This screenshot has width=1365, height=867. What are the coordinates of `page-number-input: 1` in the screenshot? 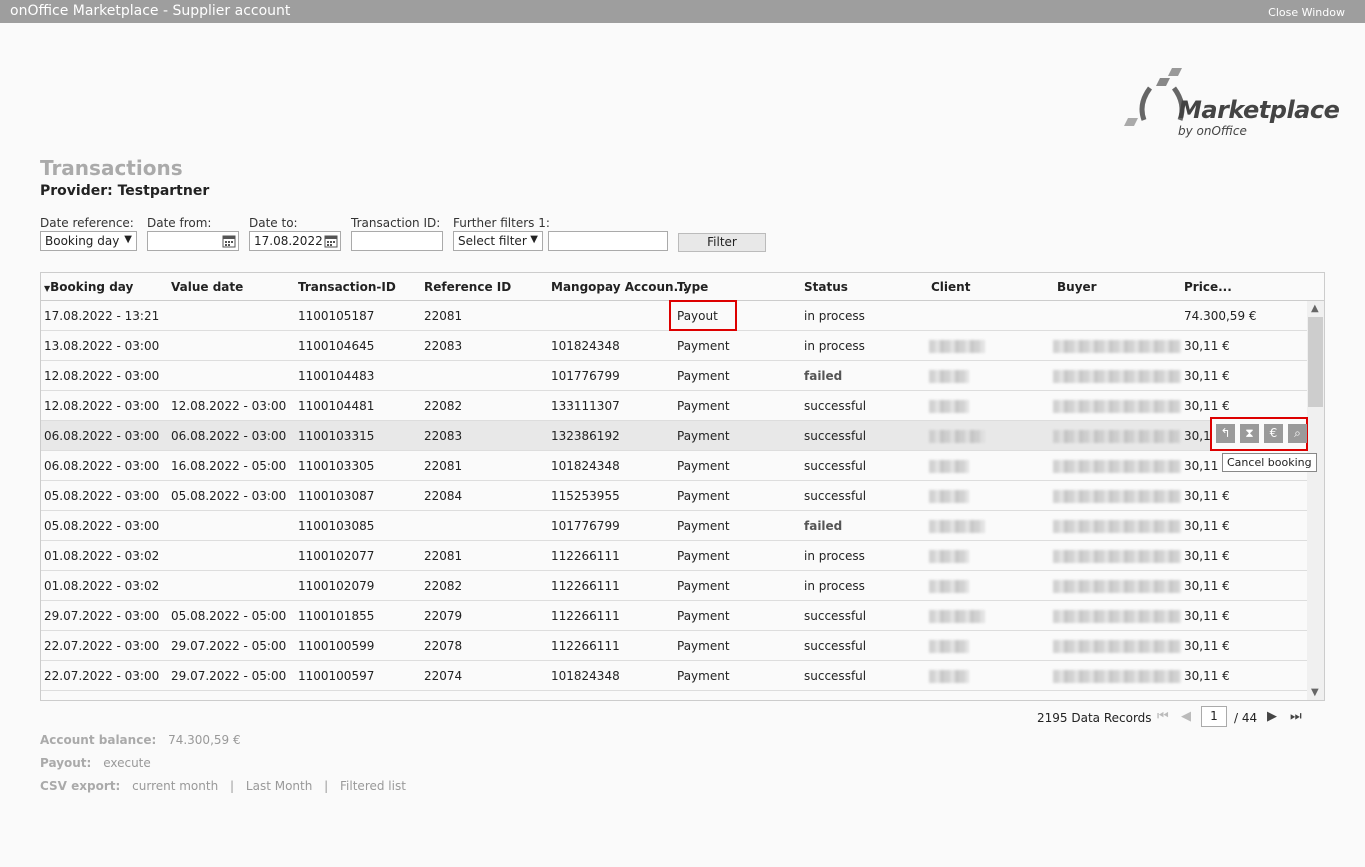 It's located at (1214, 716).